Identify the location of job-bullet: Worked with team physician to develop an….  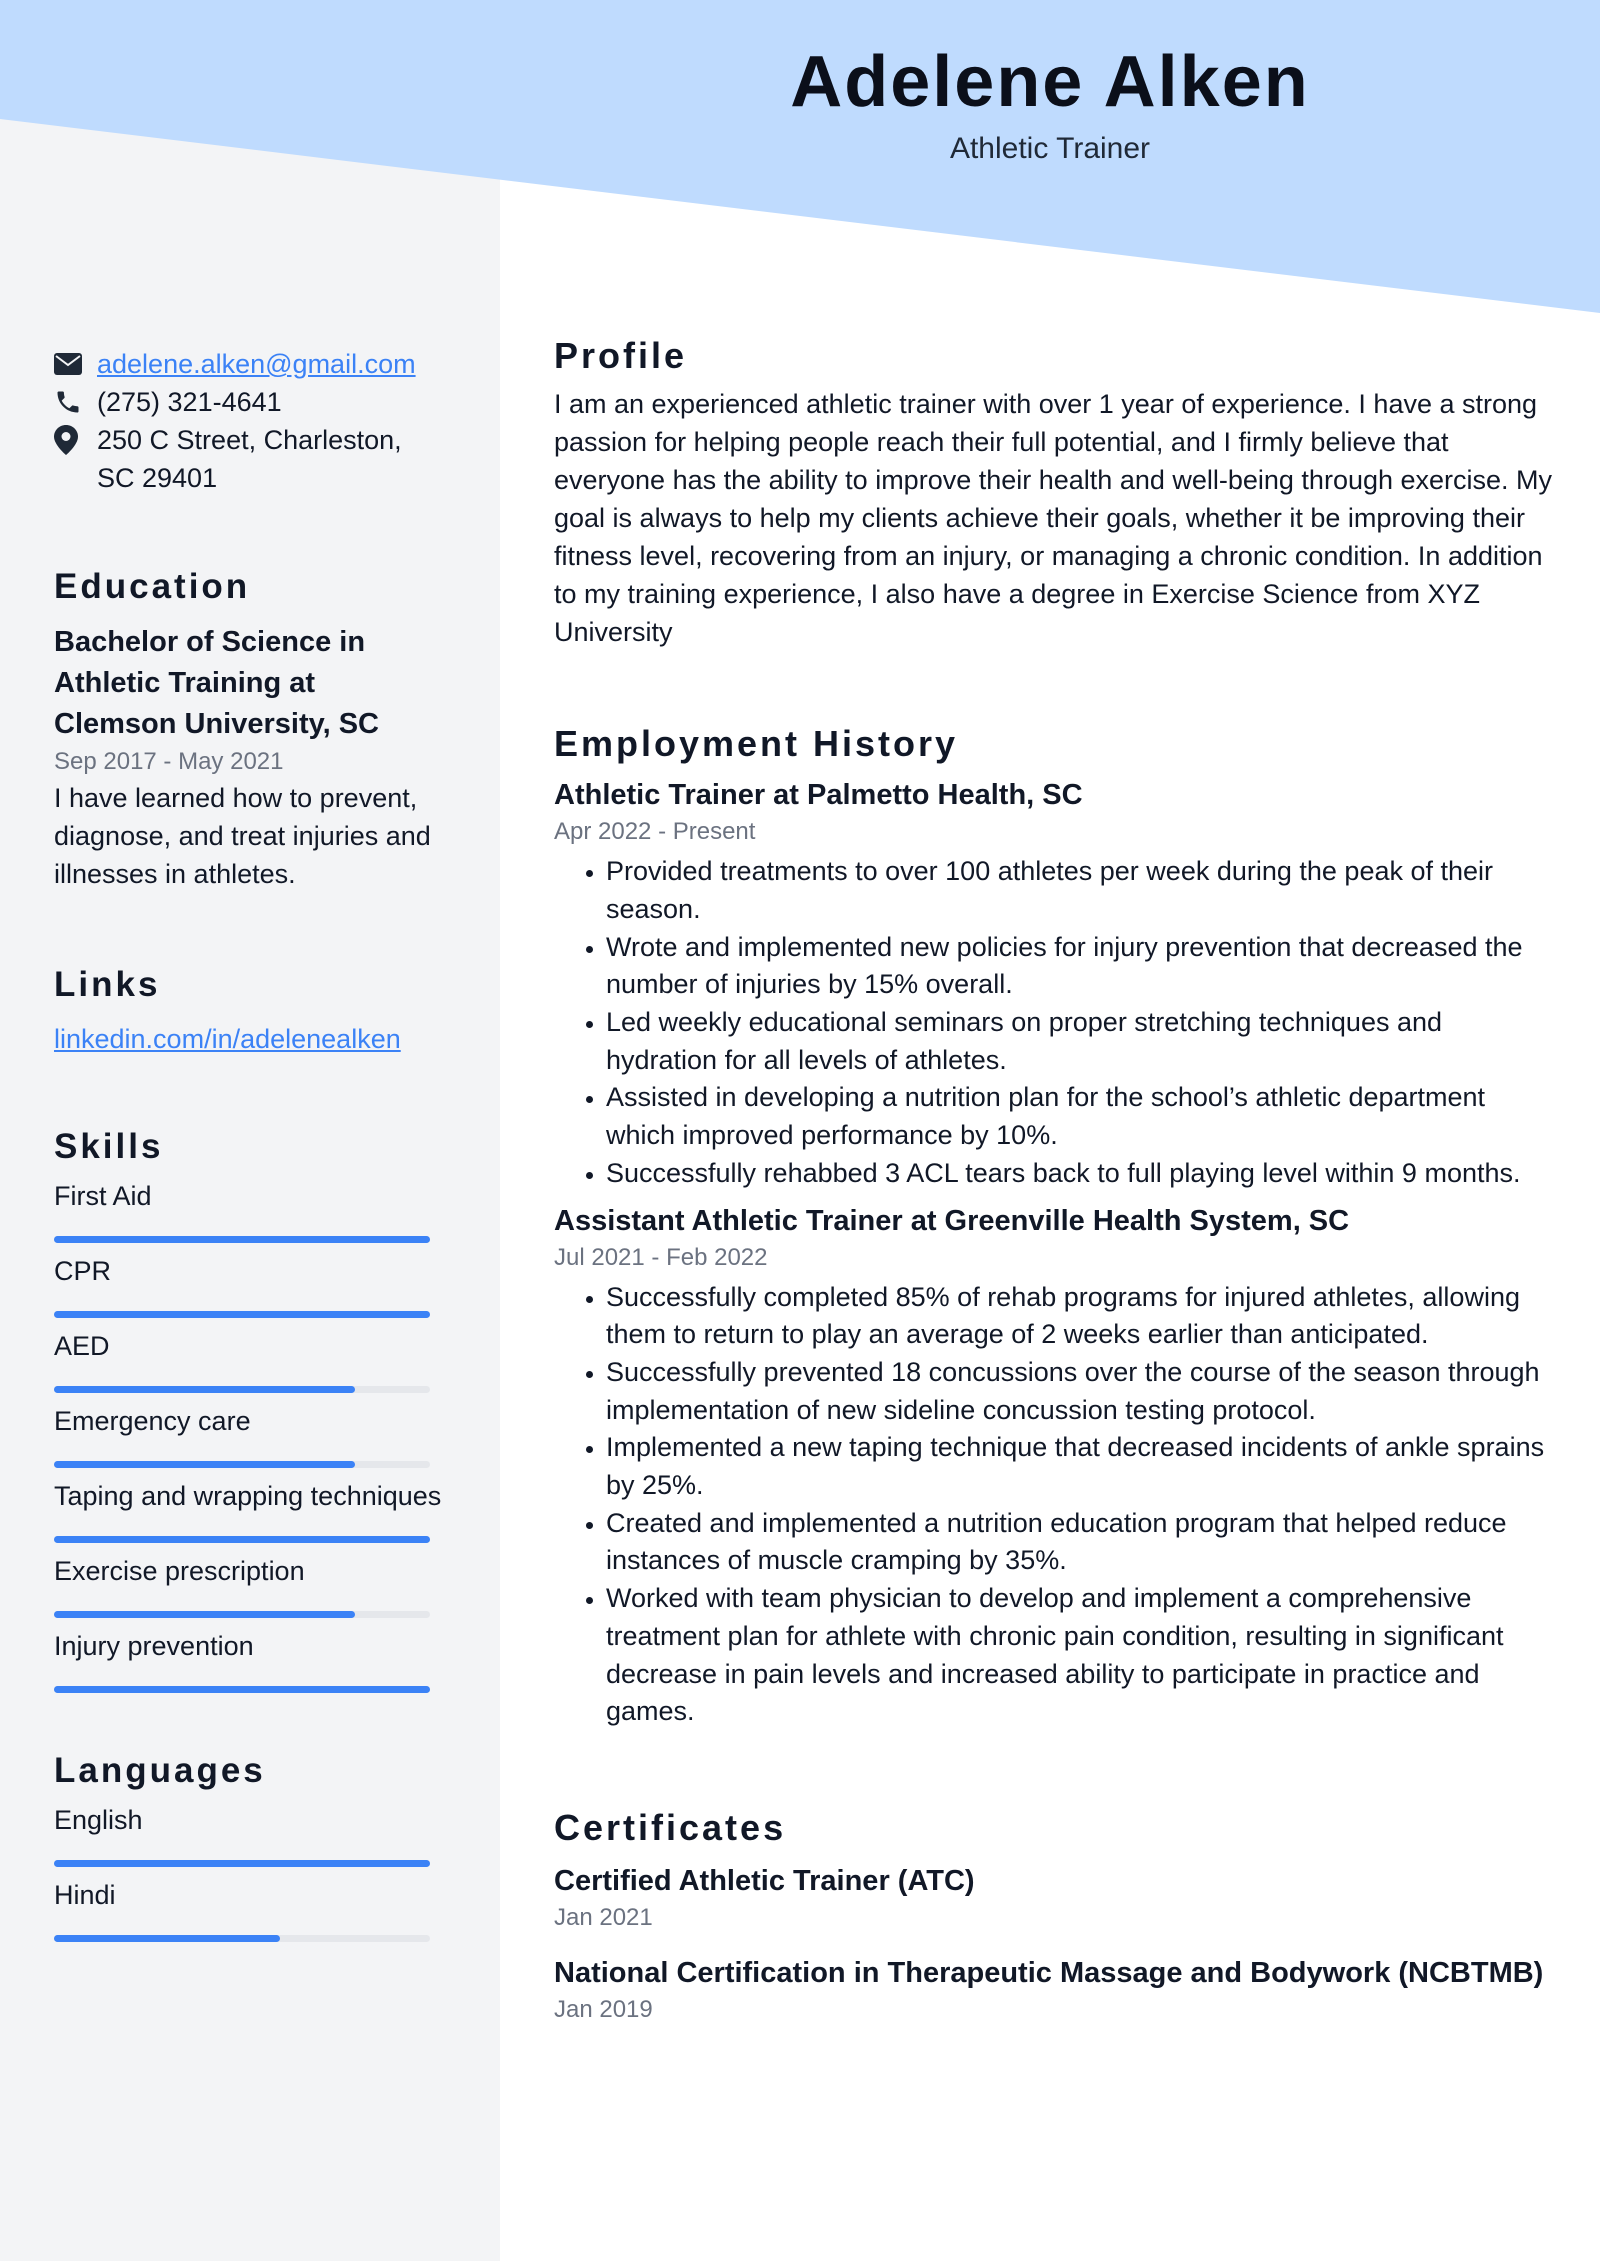
(1080, 1655).